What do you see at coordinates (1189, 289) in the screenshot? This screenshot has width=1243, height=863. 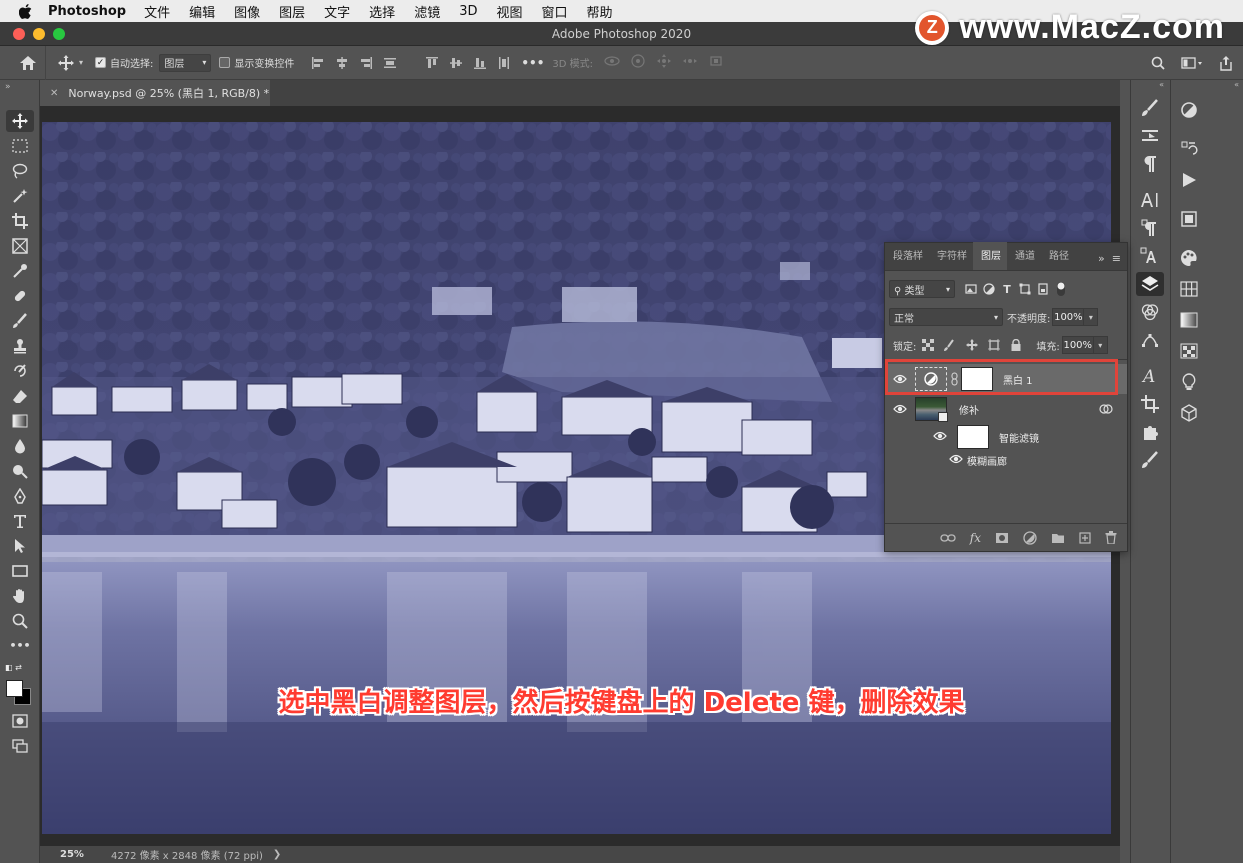 I see `swatches-panel-button` at bounding box center [1189, 289].